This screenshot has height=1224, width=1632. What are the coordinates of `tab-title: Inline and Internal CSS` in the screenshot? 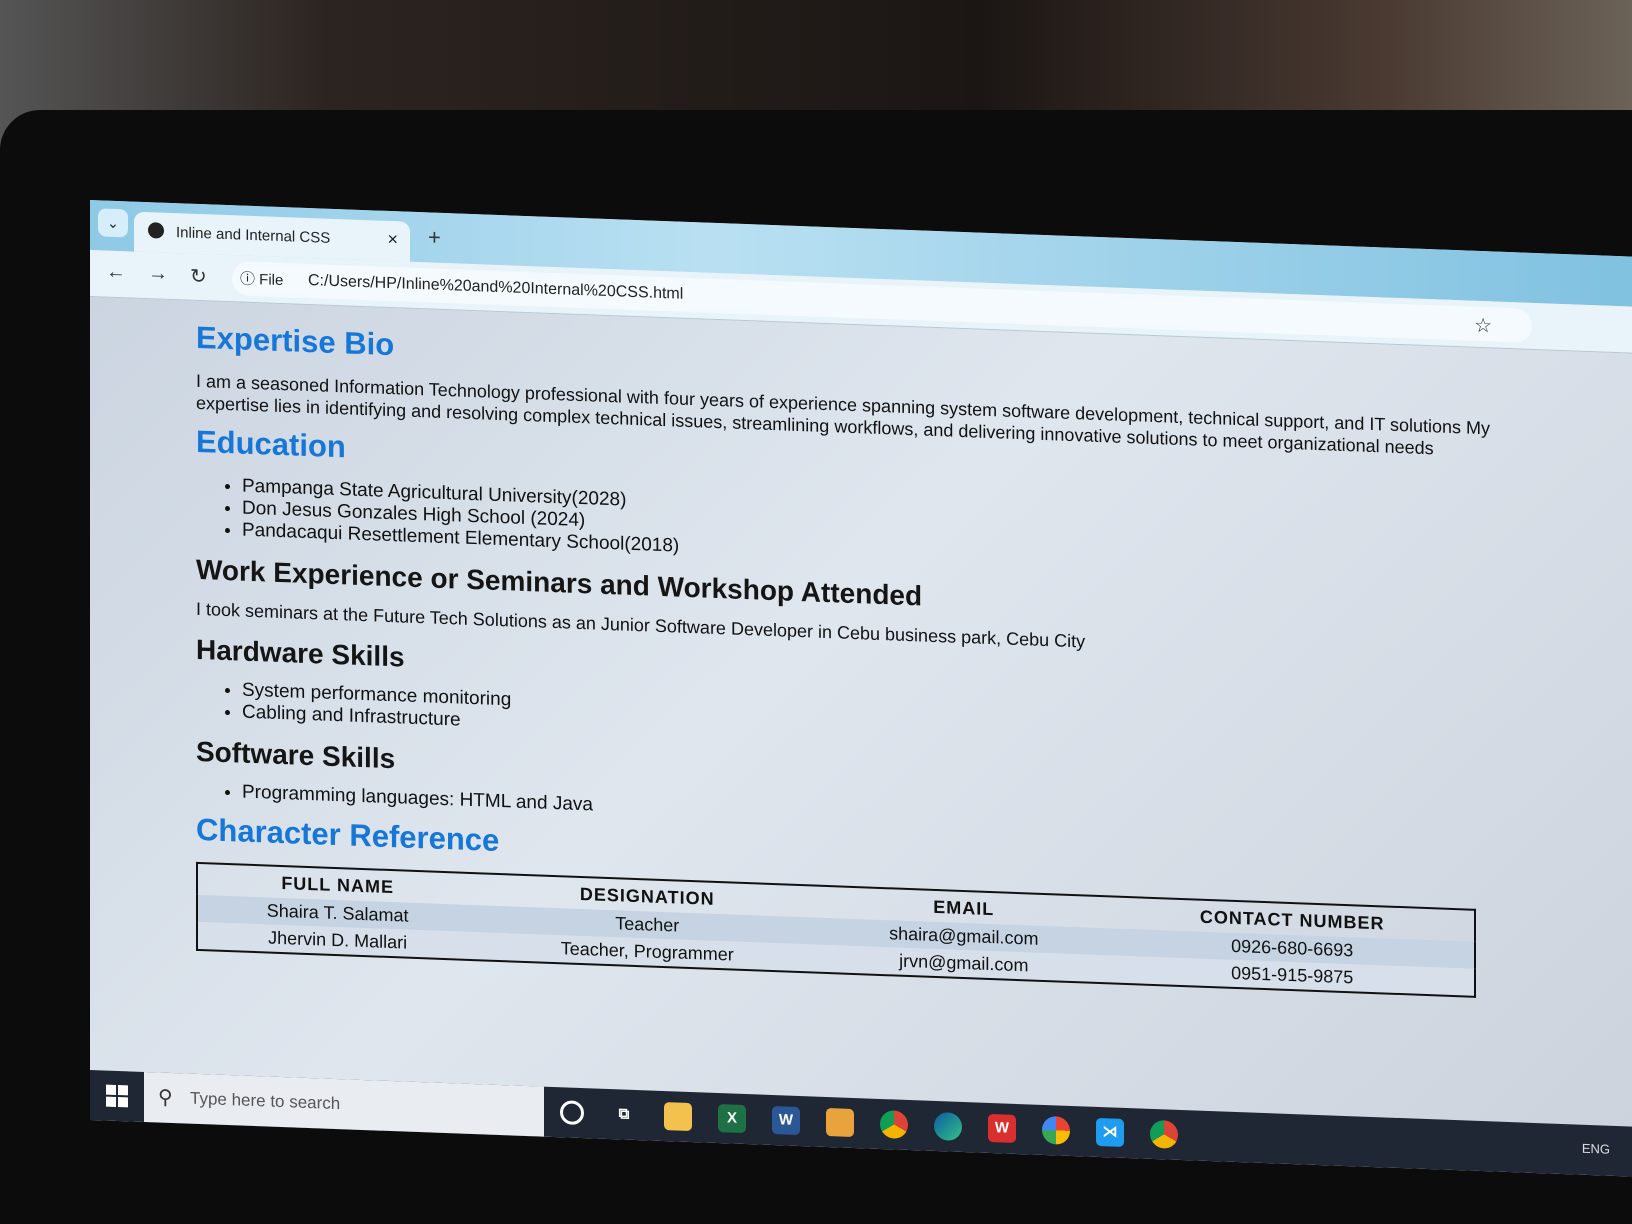 It's located at (253, 235).